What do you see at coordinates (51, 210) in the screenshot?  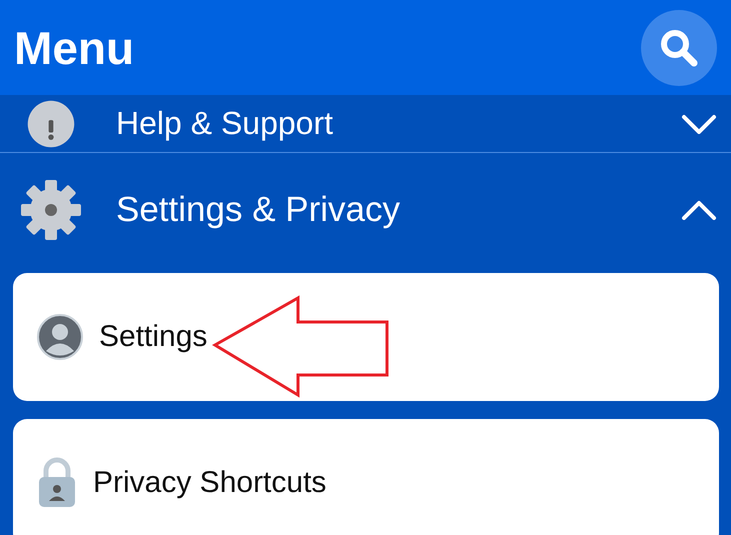 I see `gear-icon` at bounding box center [51, 210].